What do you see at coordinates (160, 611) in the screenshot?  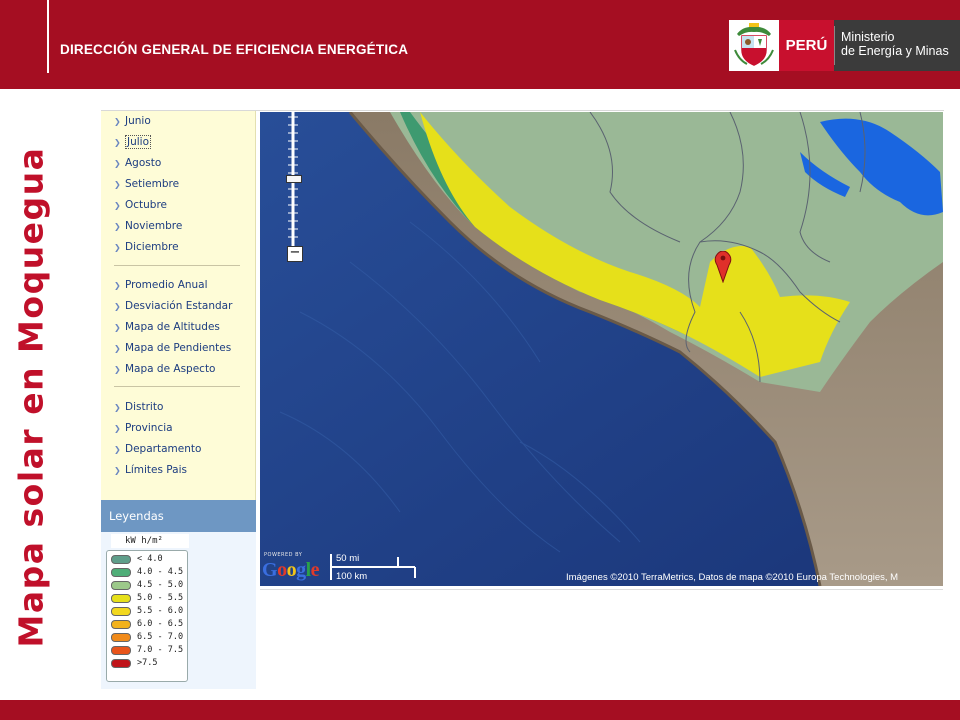 I see `legend-label: 5.5 - 6.0` at bounding box center [160, 611].